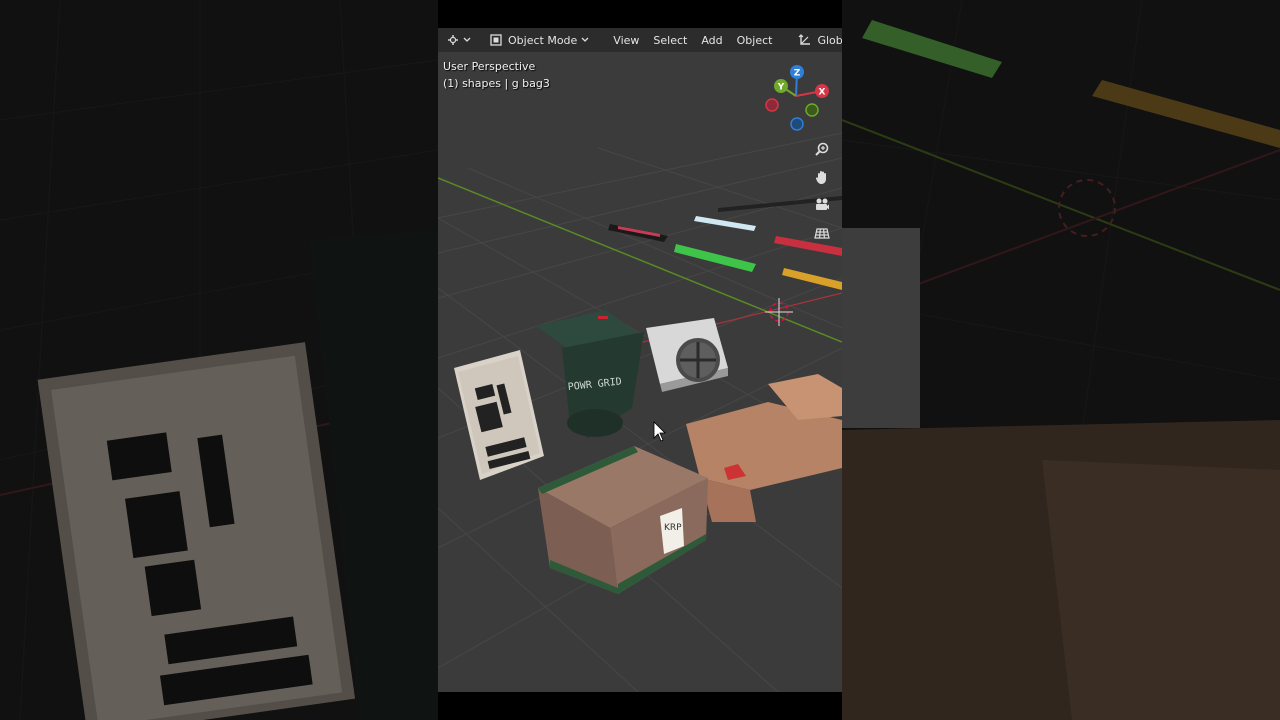 This screenshot has width=1280, height=720. Describe the element at coordinates (626, 40) in the screenshot. I see `menu-view: View` at that location.